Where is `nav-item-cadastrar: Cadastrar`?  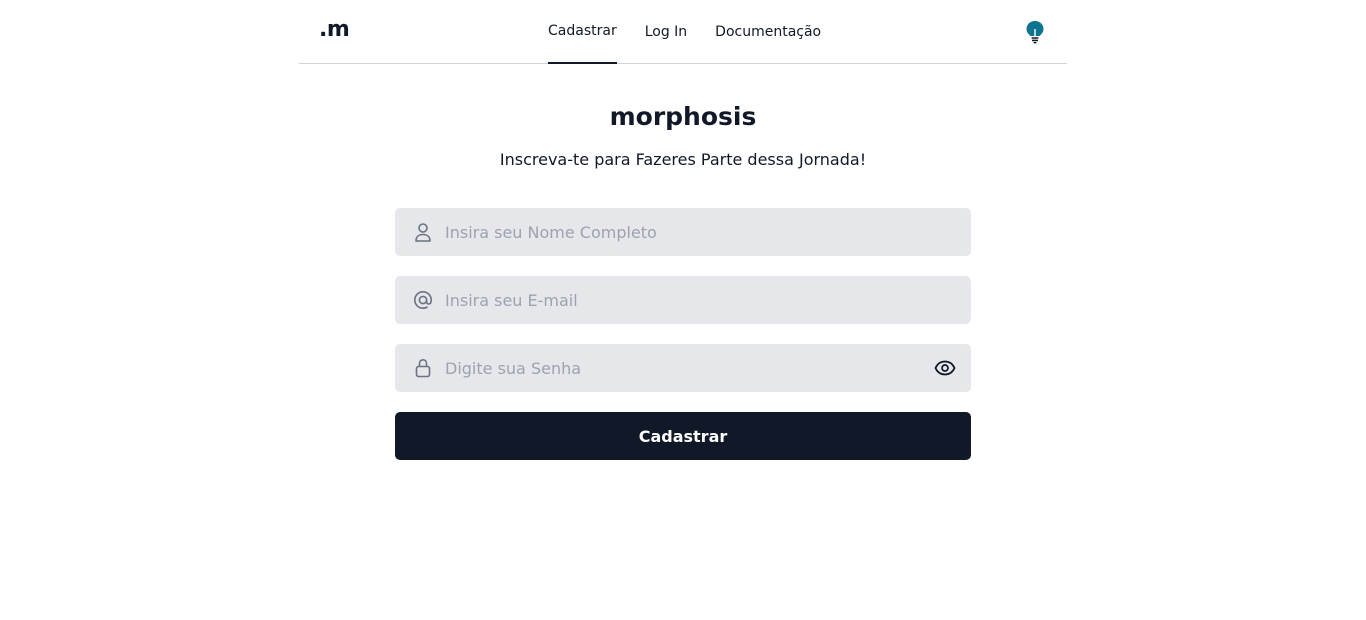 nav-item-cadastrar: Cadastrar is located at coordinates (582, 32).